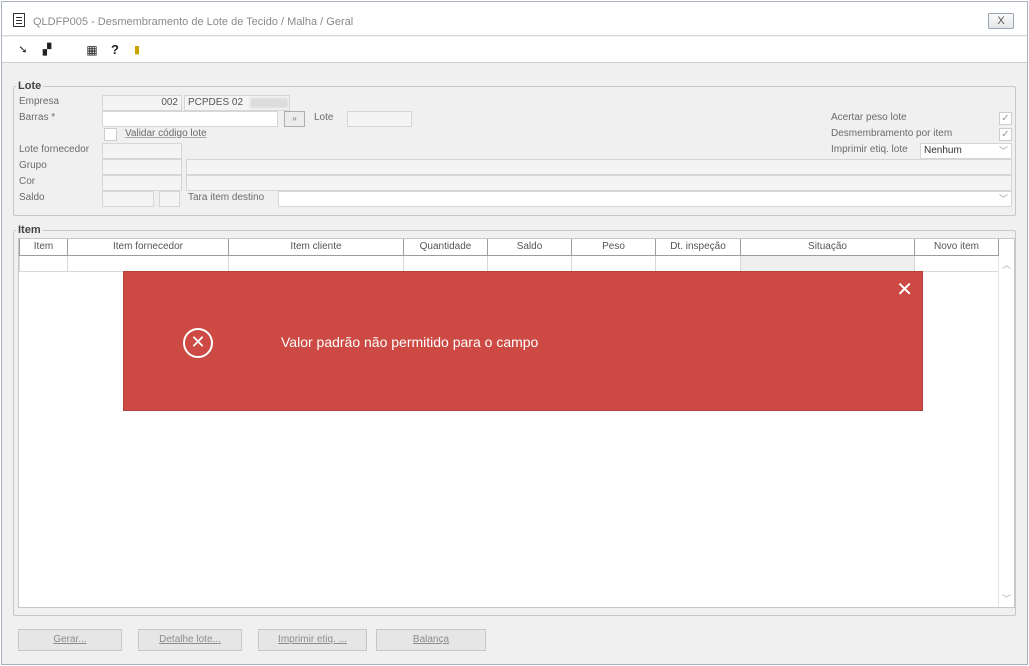 The width and height of the screenshot is (1029, 666). What do you see at coordinates (169, 199) in the screenshot?
I see `saldo-unit-field` at bounding box center [169, 199].